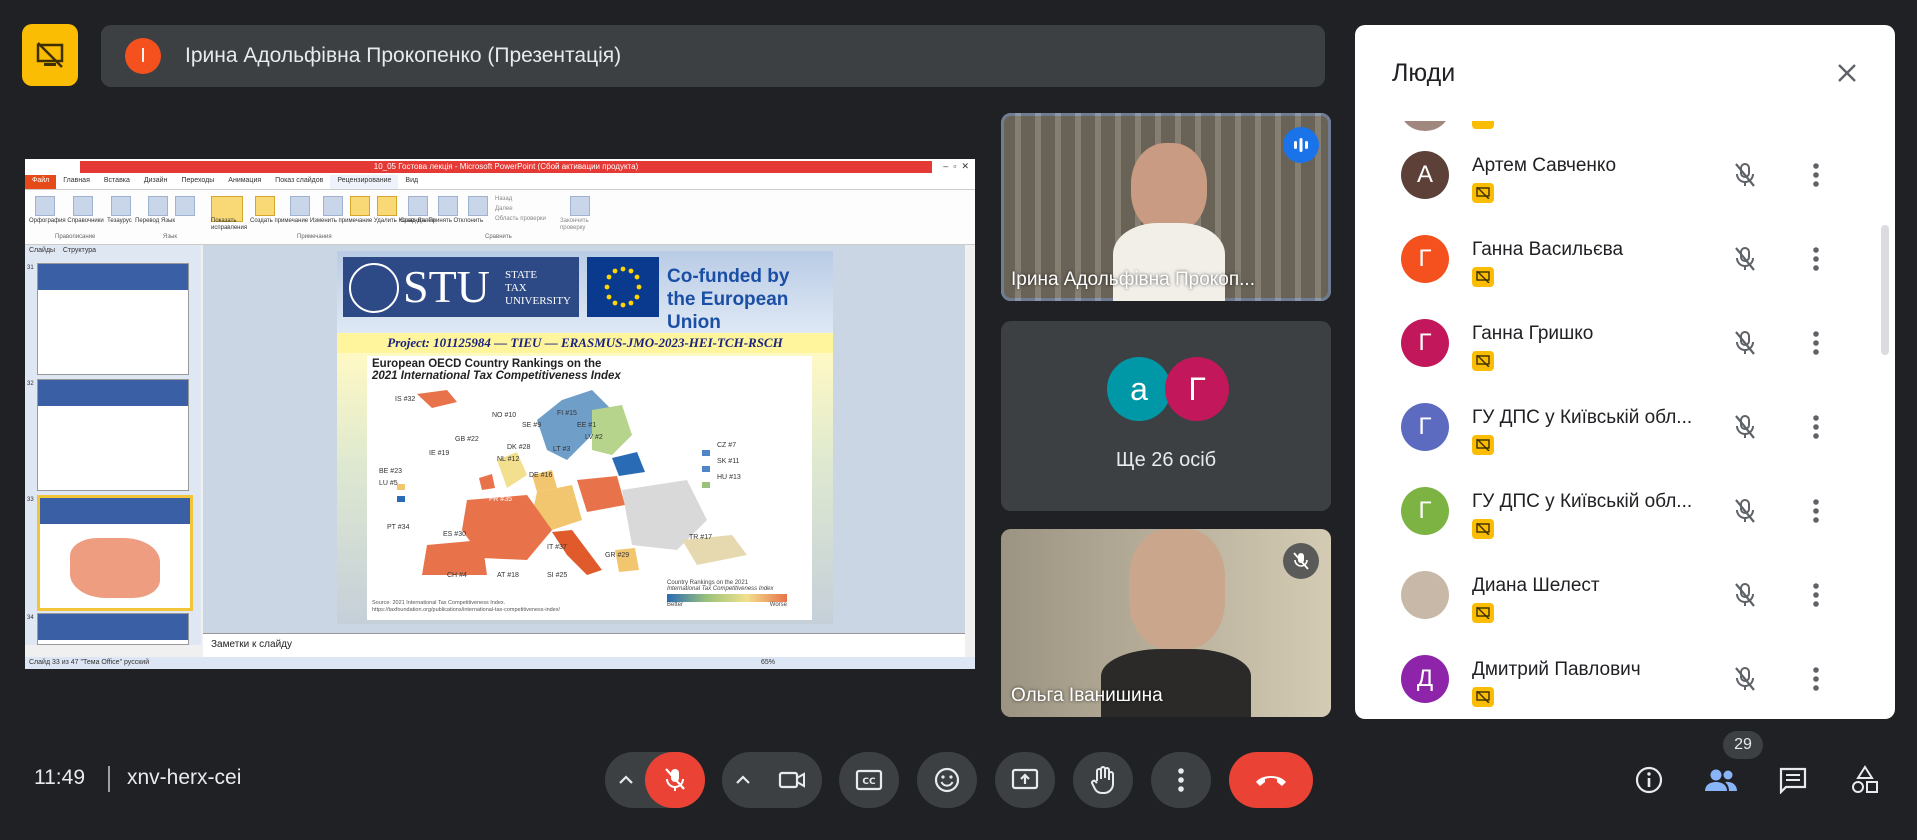 The image size is (1917, 840). I want to click on more-participants-label: Ще 26 осіб, so click(1166, 460).